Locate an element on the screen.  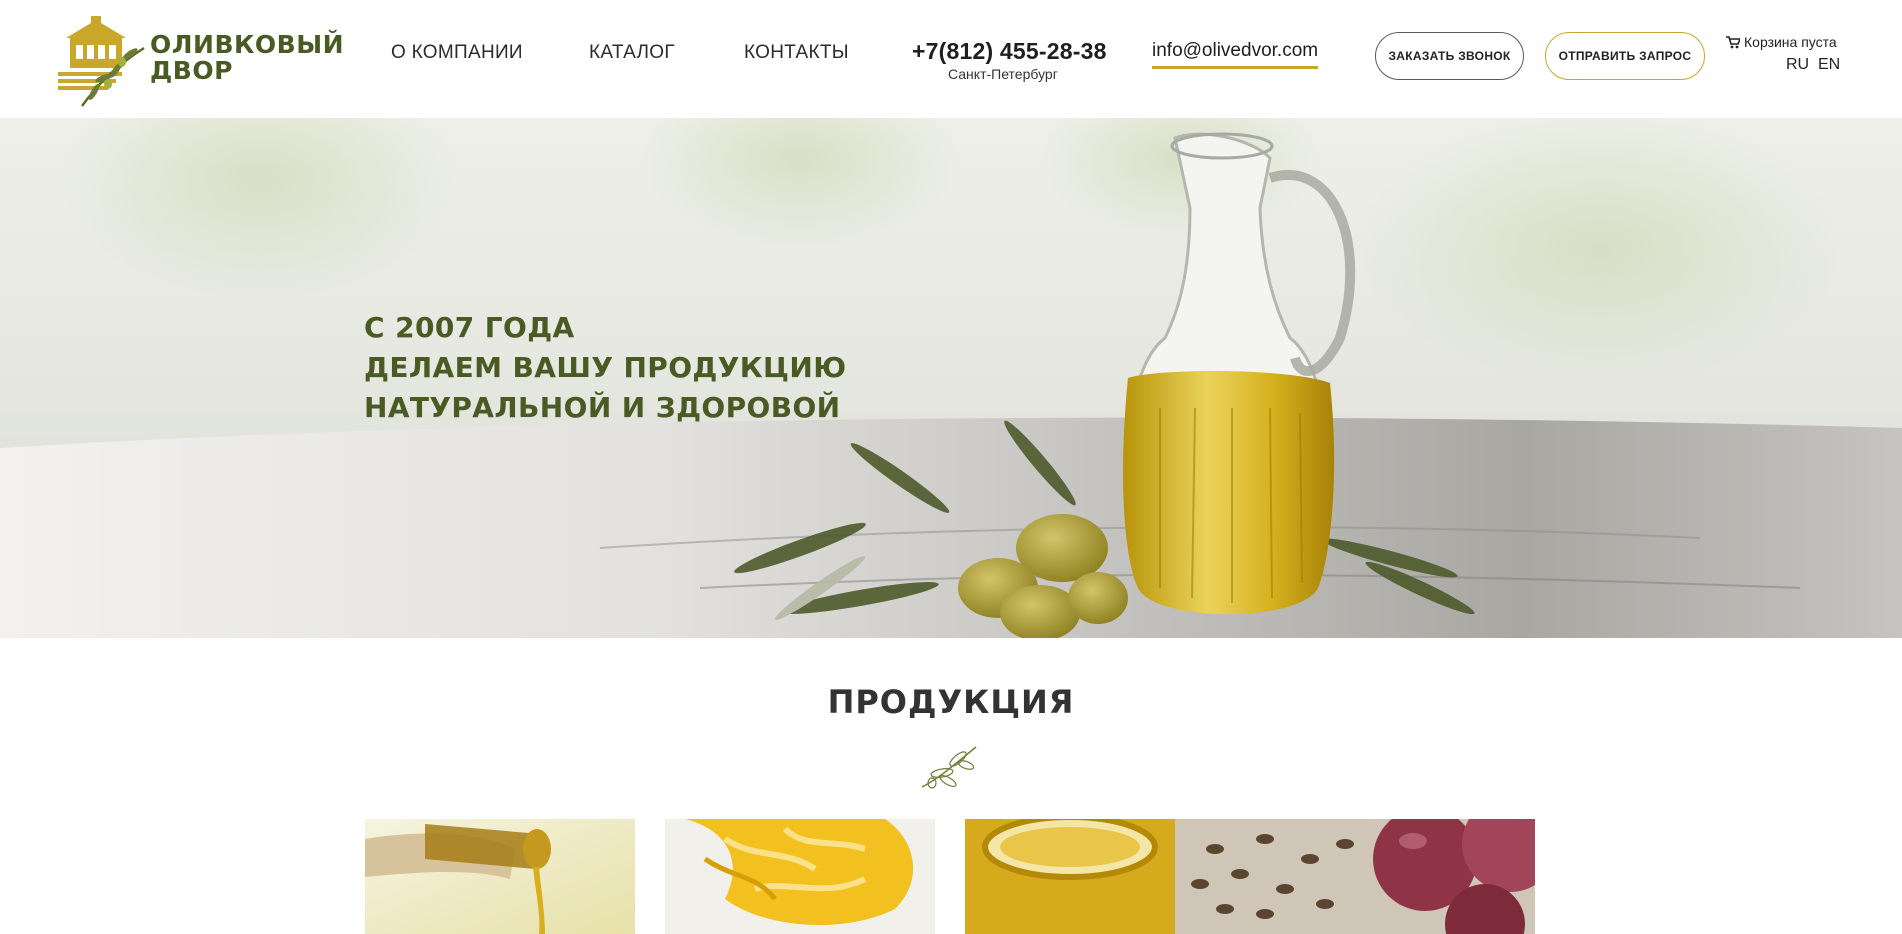
product-card-fat is located at coordinates (800, 876).